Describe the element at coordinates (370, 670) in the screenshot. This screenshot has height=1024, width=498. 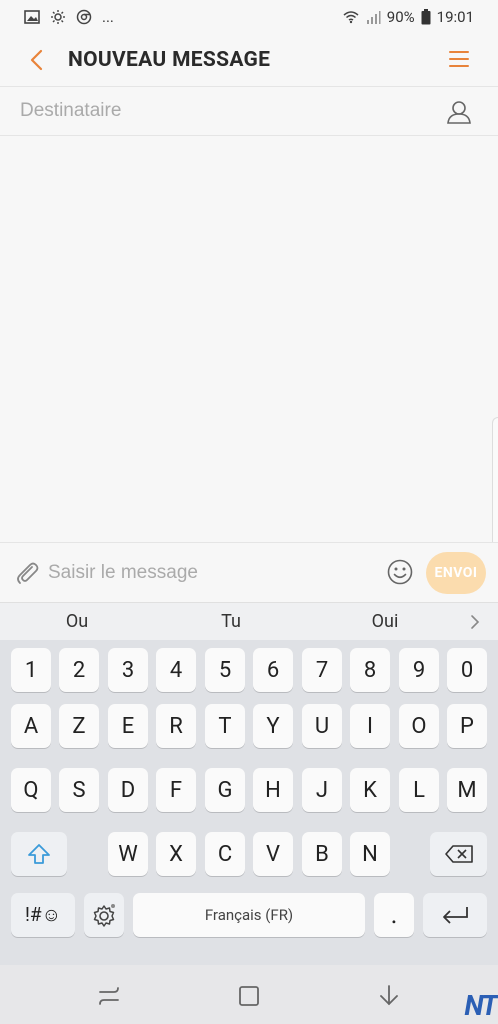
I see `key: 8` at that location.